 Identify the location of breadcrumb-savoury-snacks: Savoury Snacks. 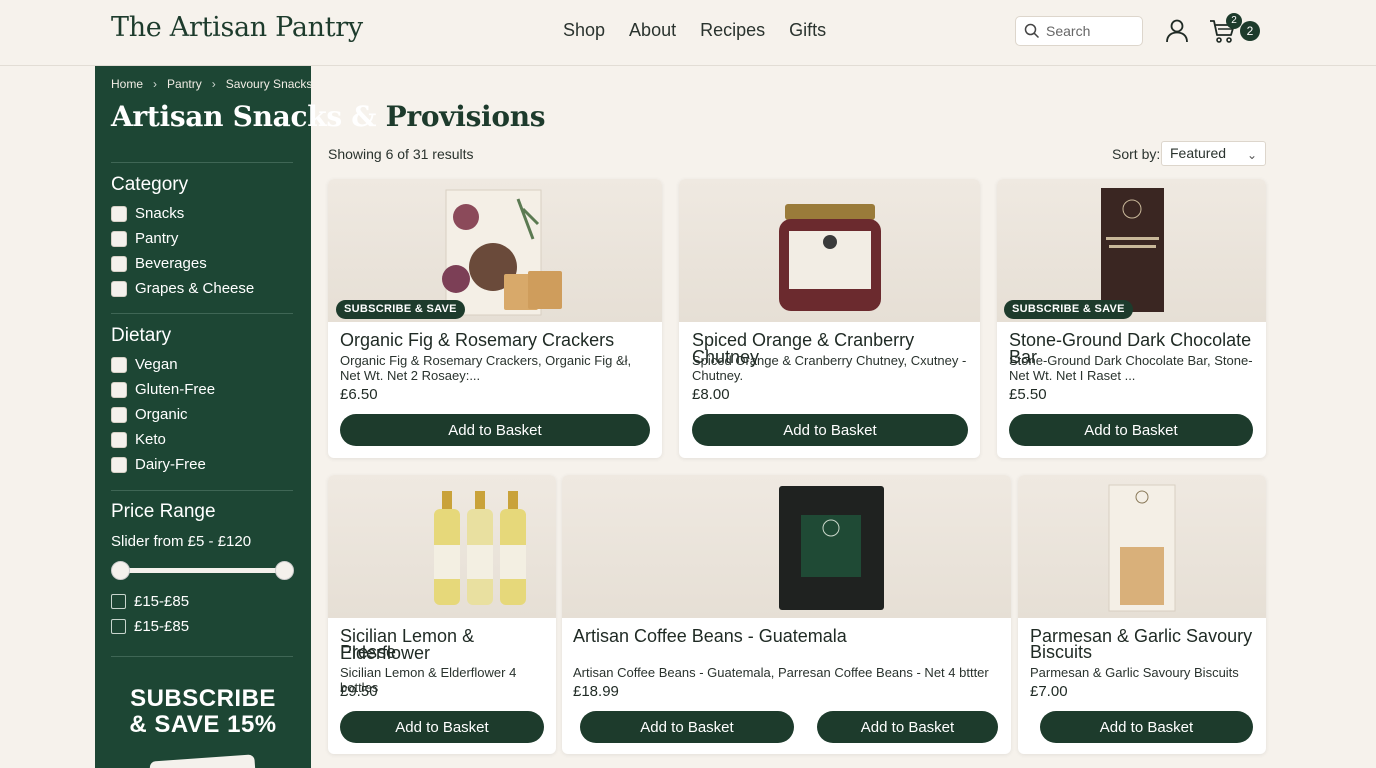
(269, 84).